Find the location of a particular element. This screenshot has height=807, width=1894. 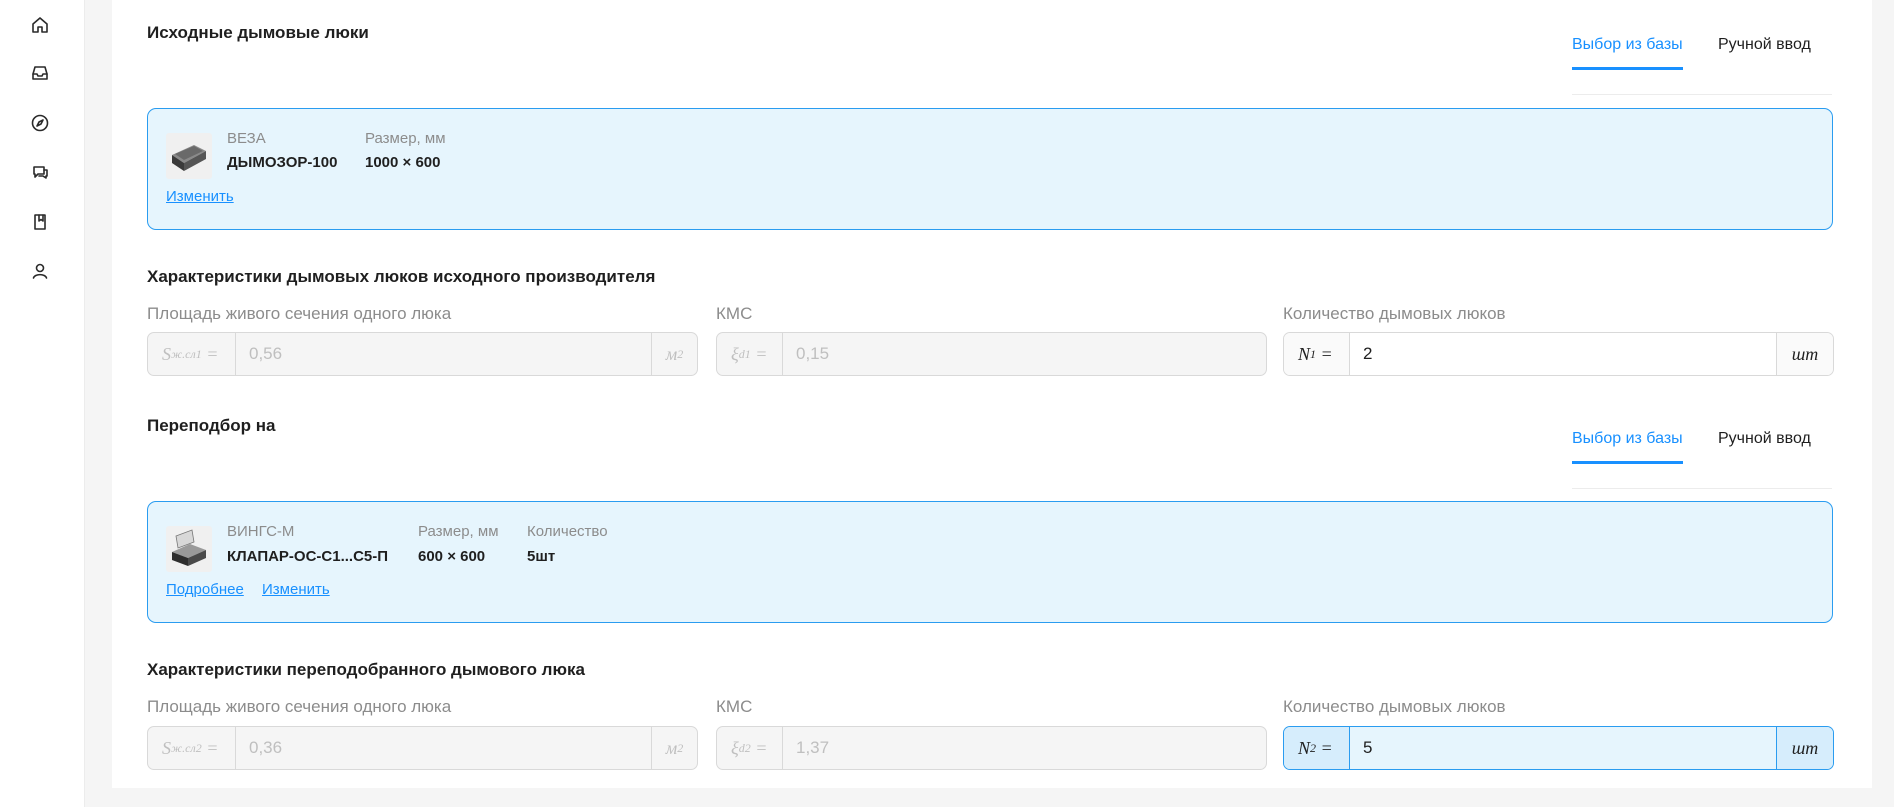

replacement-count-input: 5 is located at coordinates (1563, 748).